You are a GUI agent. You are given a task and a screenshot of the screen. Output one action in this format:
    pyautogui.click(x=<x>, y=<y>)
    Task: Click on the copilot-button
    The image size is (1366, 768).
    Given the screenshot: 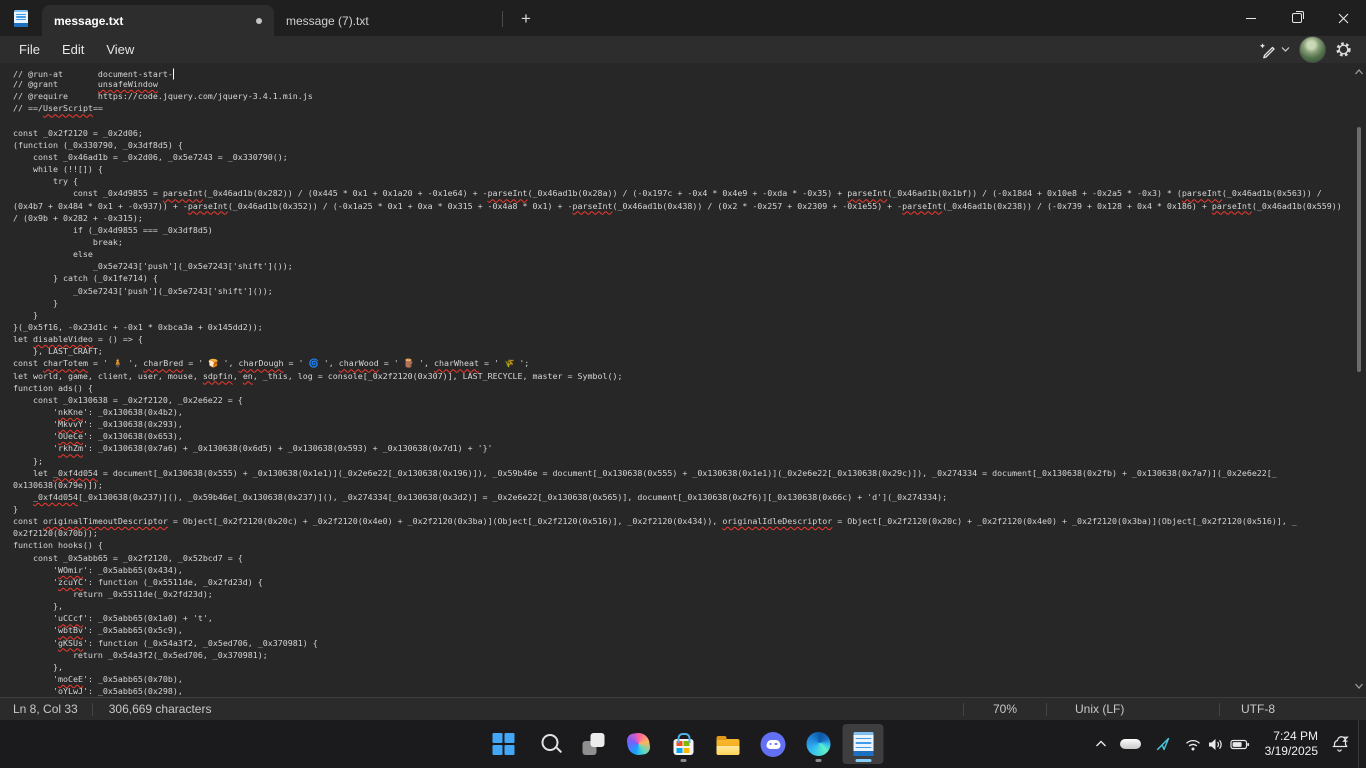 What is the action you would take?
    pyautogui.click(x=638, y=744)
    